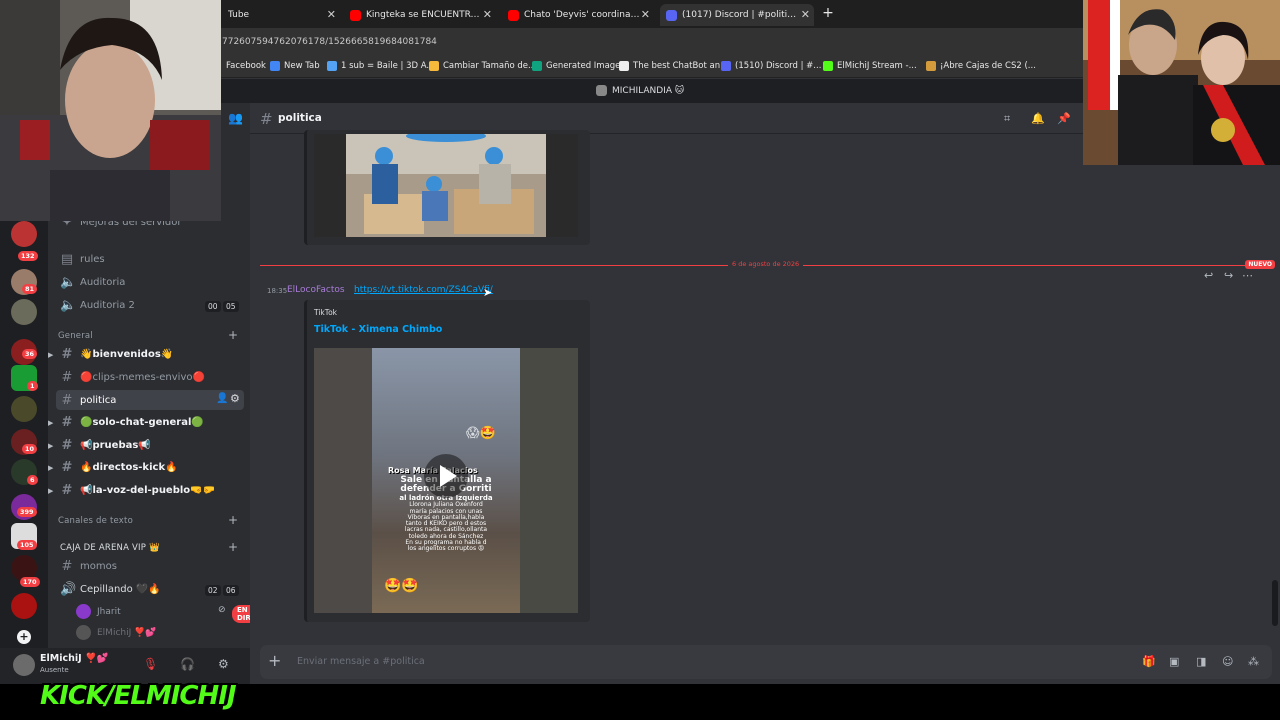  What do you see at coordinates (295, 66) in the screenshot?
I see `bookmark: New Tab` at bounding box center [295, 66].